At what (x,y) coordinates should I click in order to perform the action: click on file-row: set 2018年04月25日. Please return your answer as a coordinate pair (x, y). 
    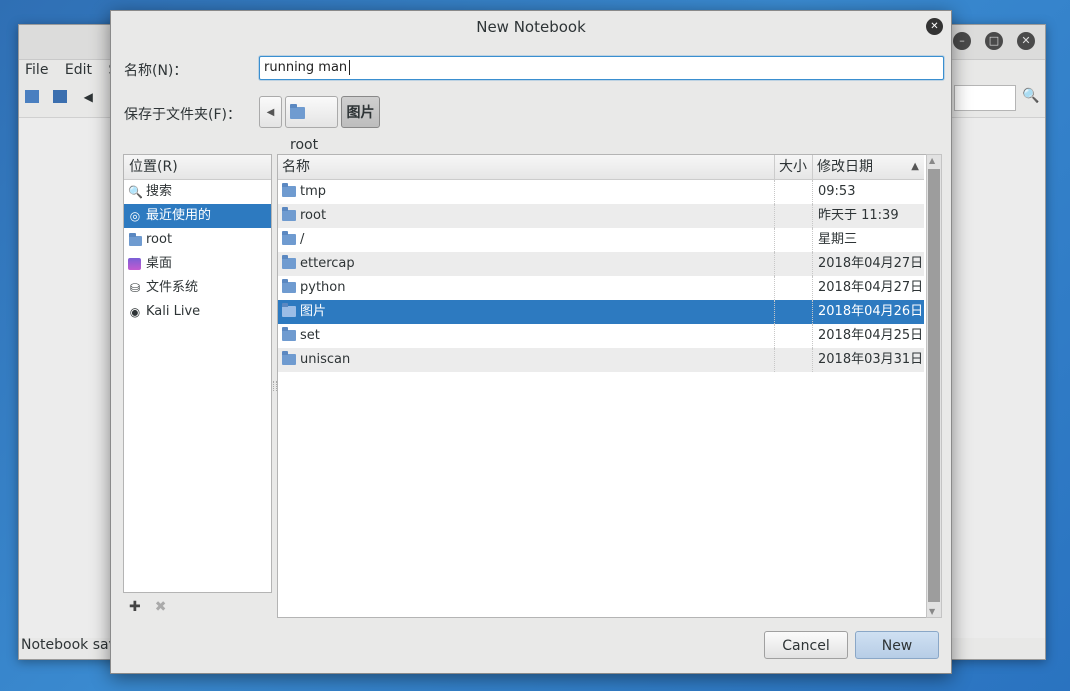
    Looking at the image, I should click on (601, 336).